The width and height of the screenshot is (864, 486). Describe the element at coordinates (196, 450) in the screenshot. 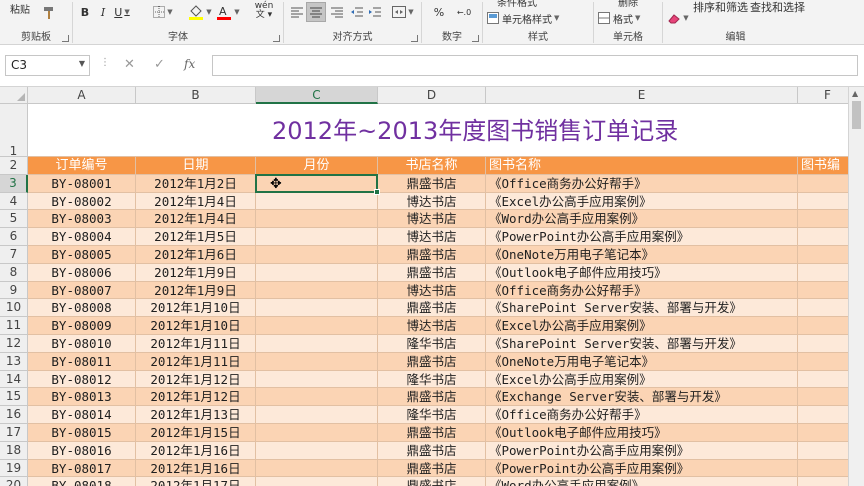

I see `cell-b18: 2012年1月16日` at that location.